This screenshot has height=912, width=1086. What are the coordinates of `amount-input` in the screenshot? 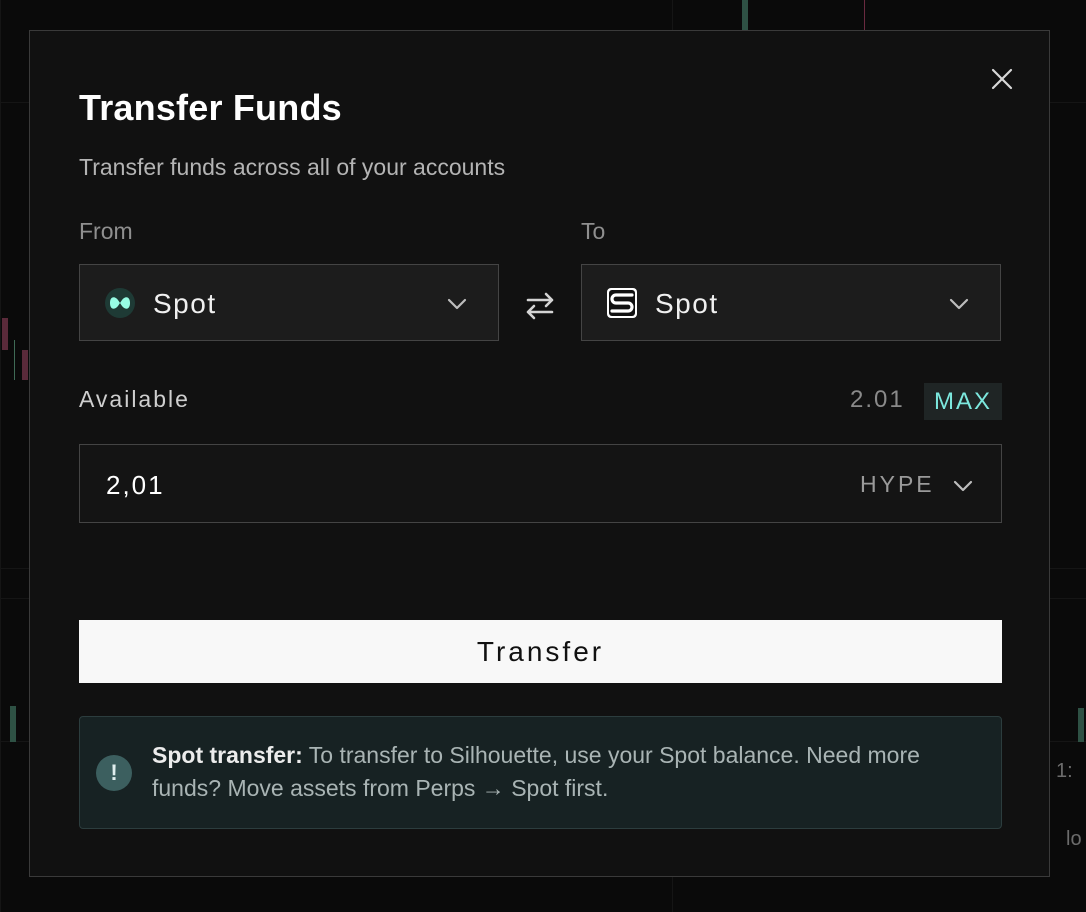 It's located at (406, 485).